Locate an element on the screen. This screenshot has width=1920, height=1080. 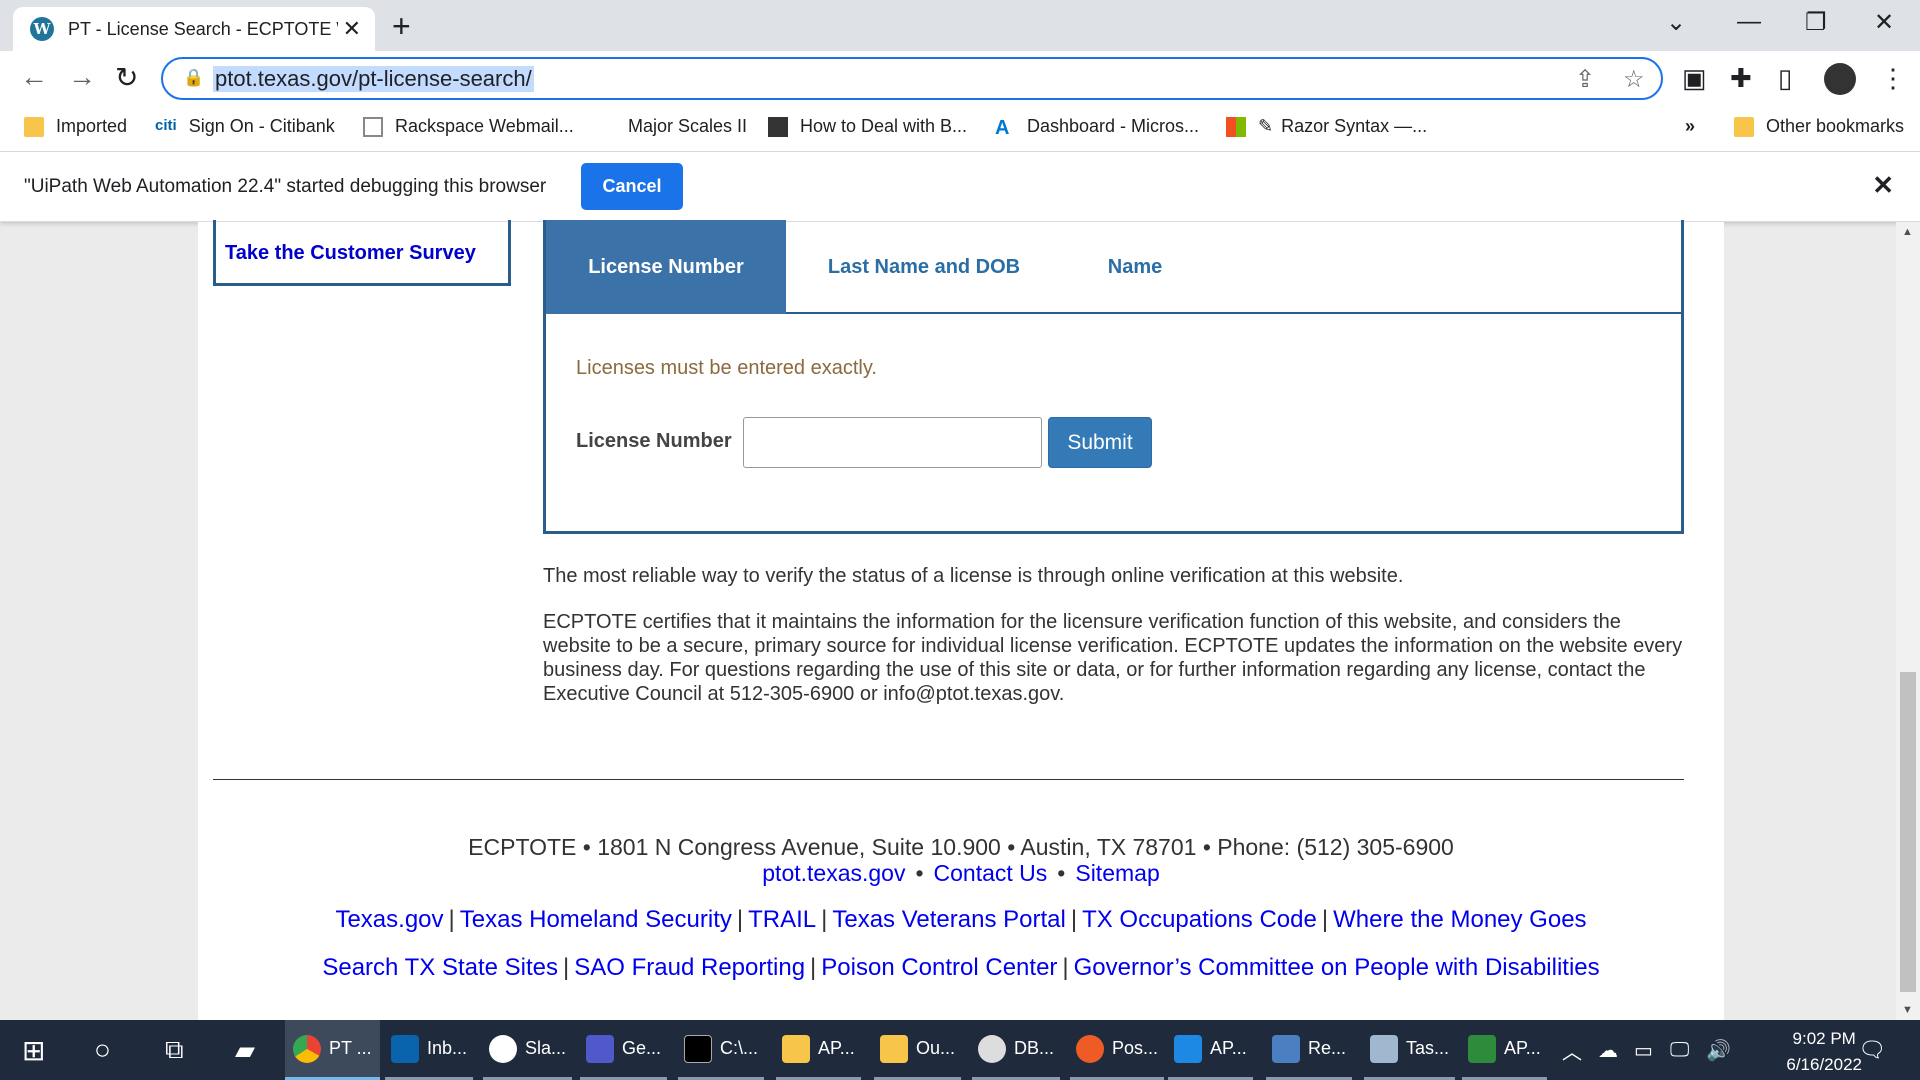
side-panel-icon: ▯ is located at coordinates (1785, 78).